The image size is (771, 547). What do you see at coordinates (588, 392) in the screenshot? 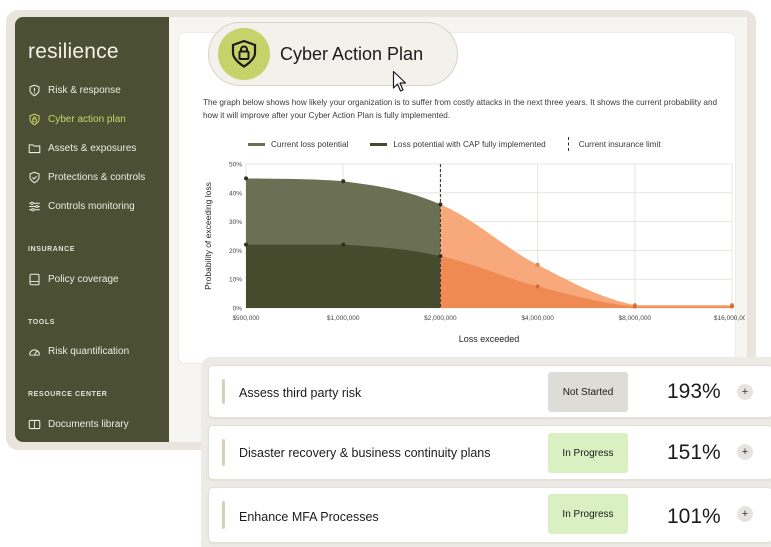
I see `status-badge: Not Started` at bounding box center [588, 392].